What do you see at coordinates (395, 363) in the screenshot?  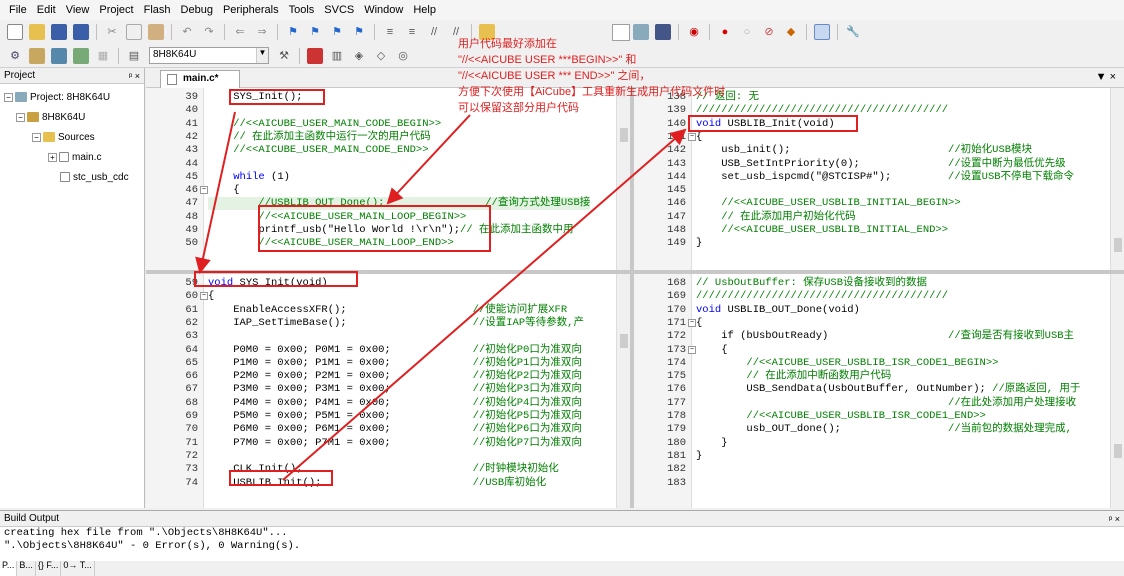 I see `code-line: P1M0 = 0x00; P1M1 = 0x00; //初始化P1口为准双向` at bounding box center [395, 363].